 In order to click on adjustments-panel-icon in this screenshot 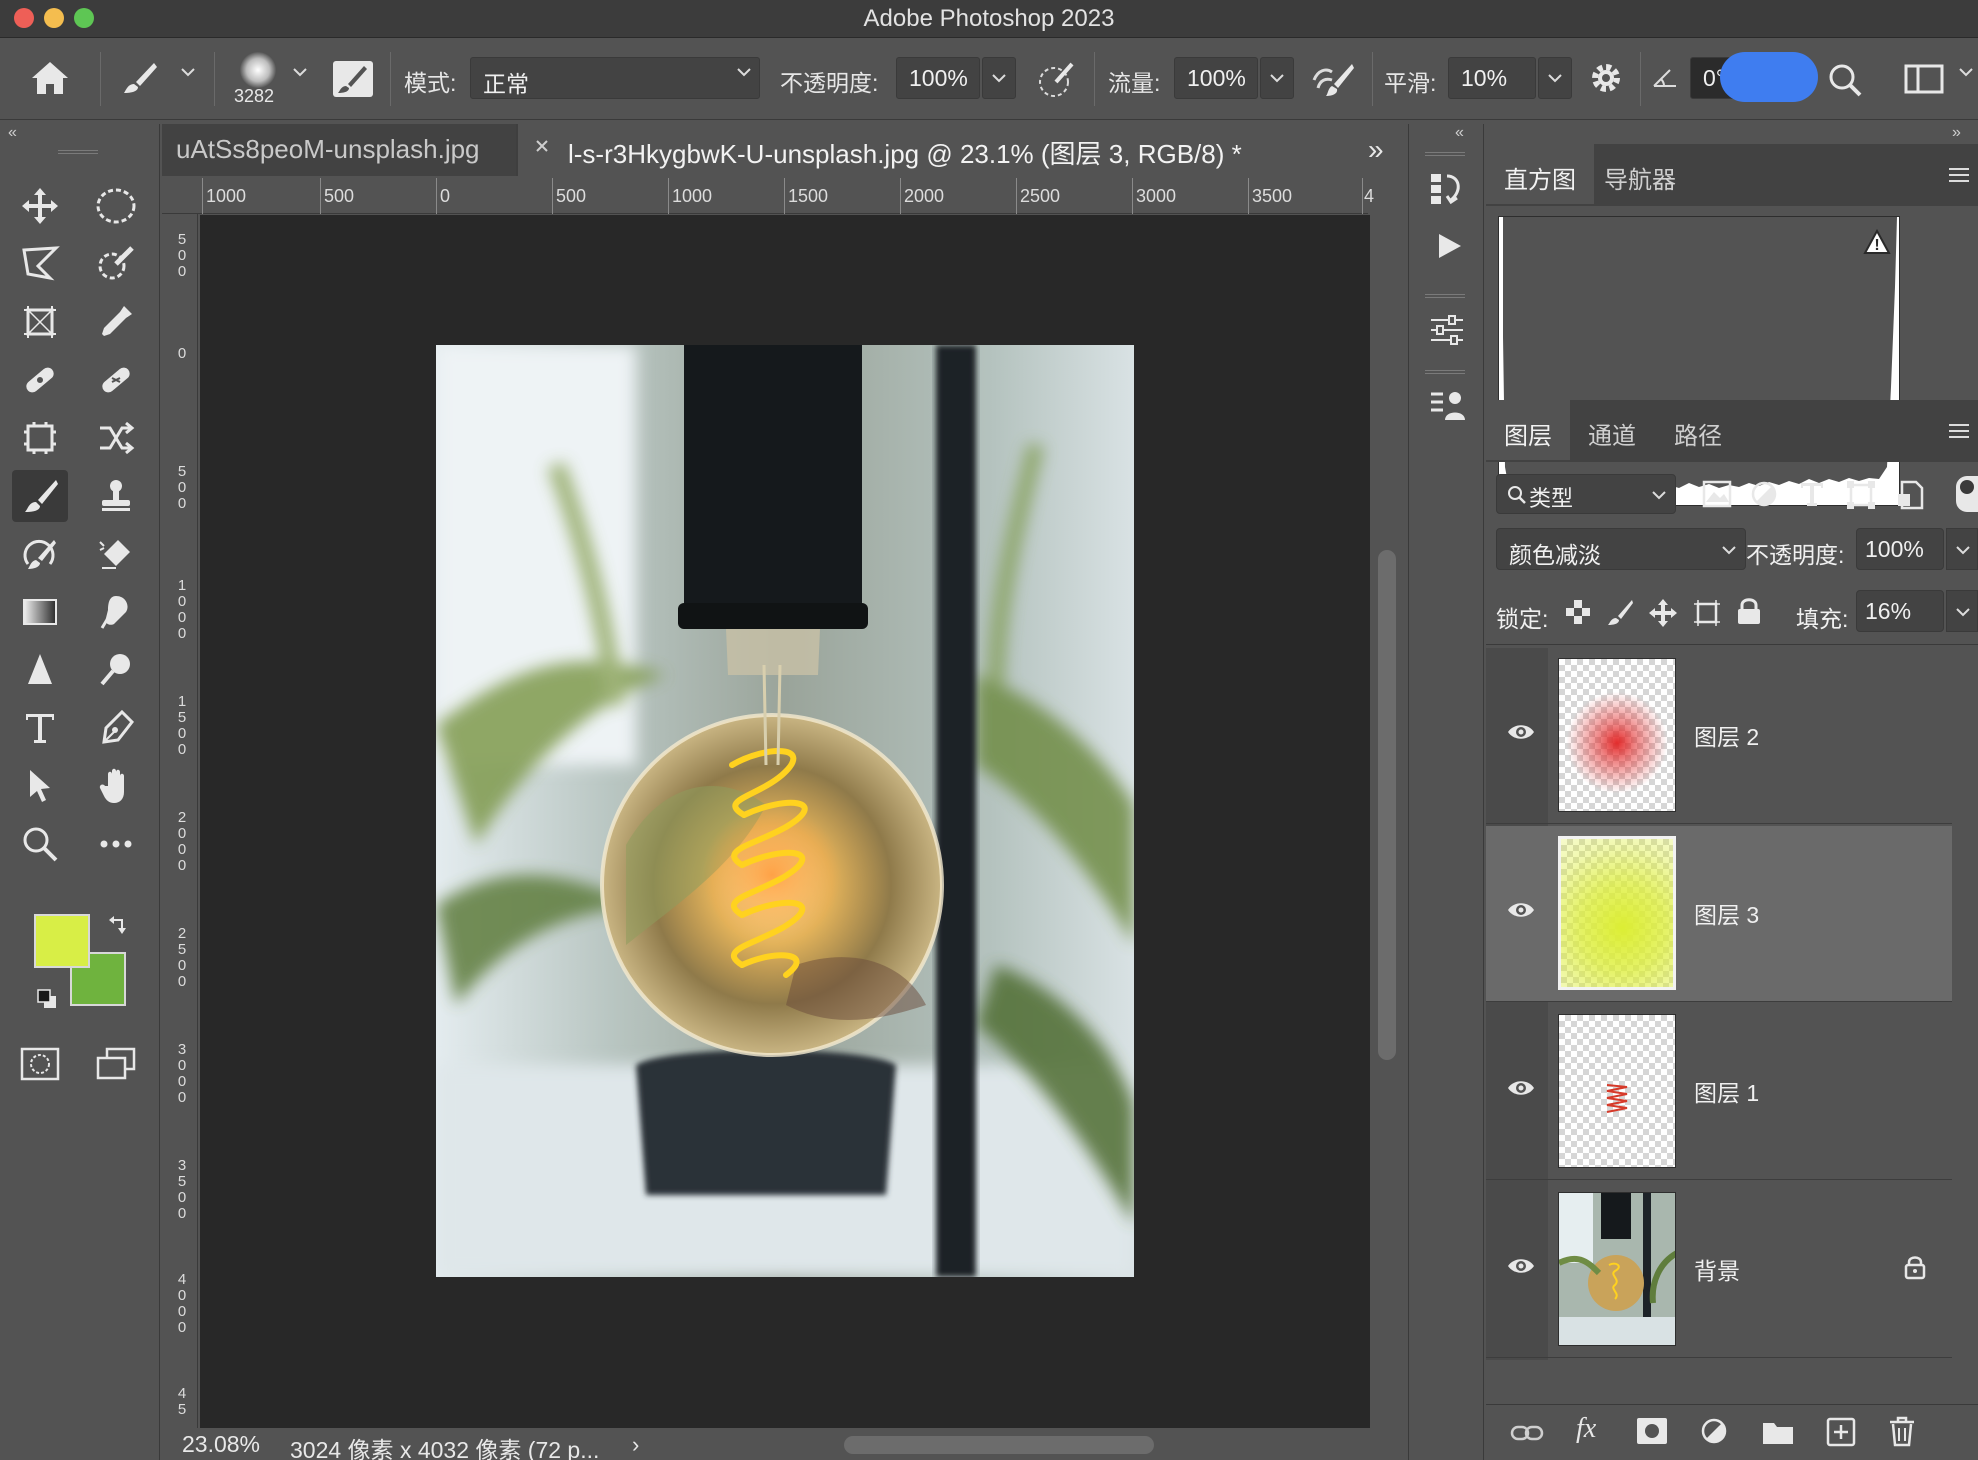, I will do `click(1447, 330)`.